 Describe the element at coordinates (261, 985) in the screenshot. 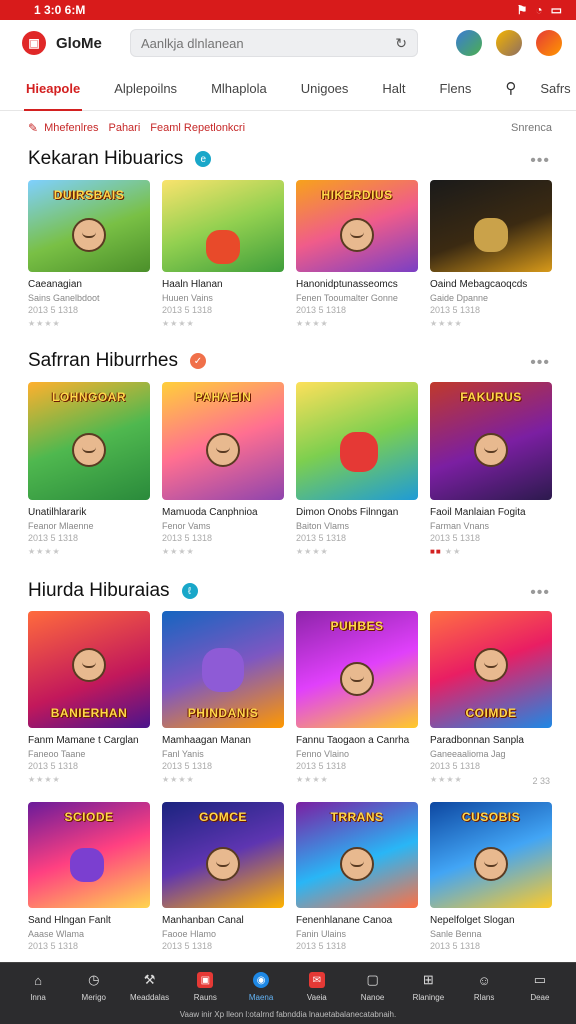

I see `nav-item-active: ◉ Maena` at that location.